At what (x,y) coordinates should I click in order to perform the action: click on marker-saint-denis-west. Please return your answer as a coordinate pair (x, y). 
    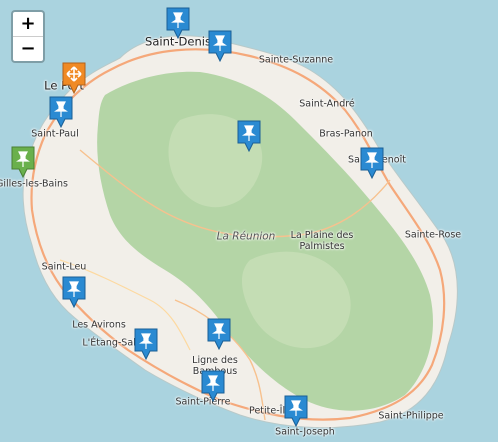
    Looking at the image, I should click on (178, 23).